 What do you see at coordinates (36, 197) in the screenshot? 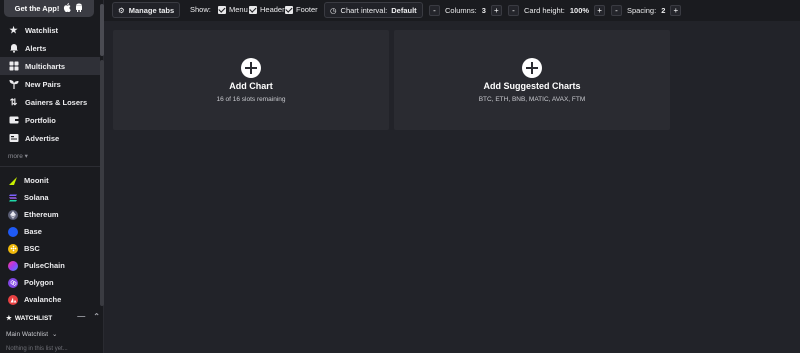
I see `chain-label: Solana` at bounding box center [36, 197].